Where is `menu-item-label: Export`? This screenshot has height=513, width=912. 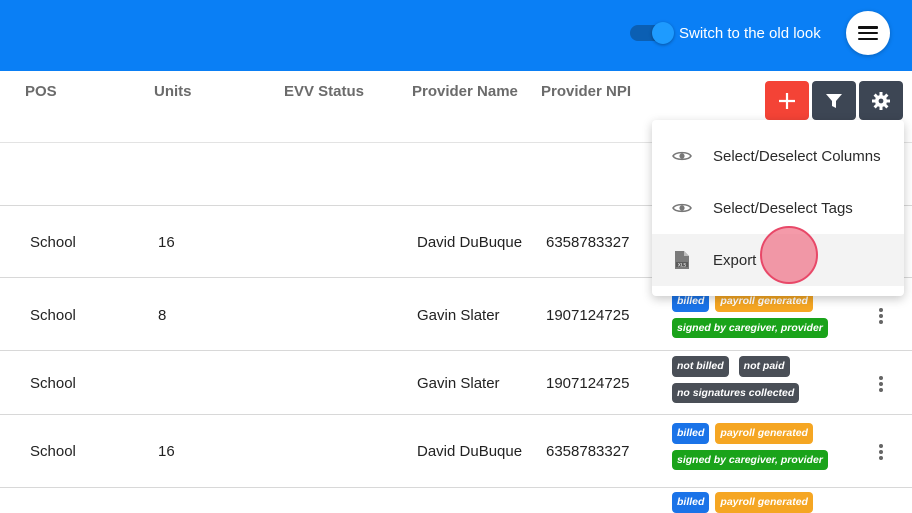
menu-item-label: Export is located at coordinates (735, 260).